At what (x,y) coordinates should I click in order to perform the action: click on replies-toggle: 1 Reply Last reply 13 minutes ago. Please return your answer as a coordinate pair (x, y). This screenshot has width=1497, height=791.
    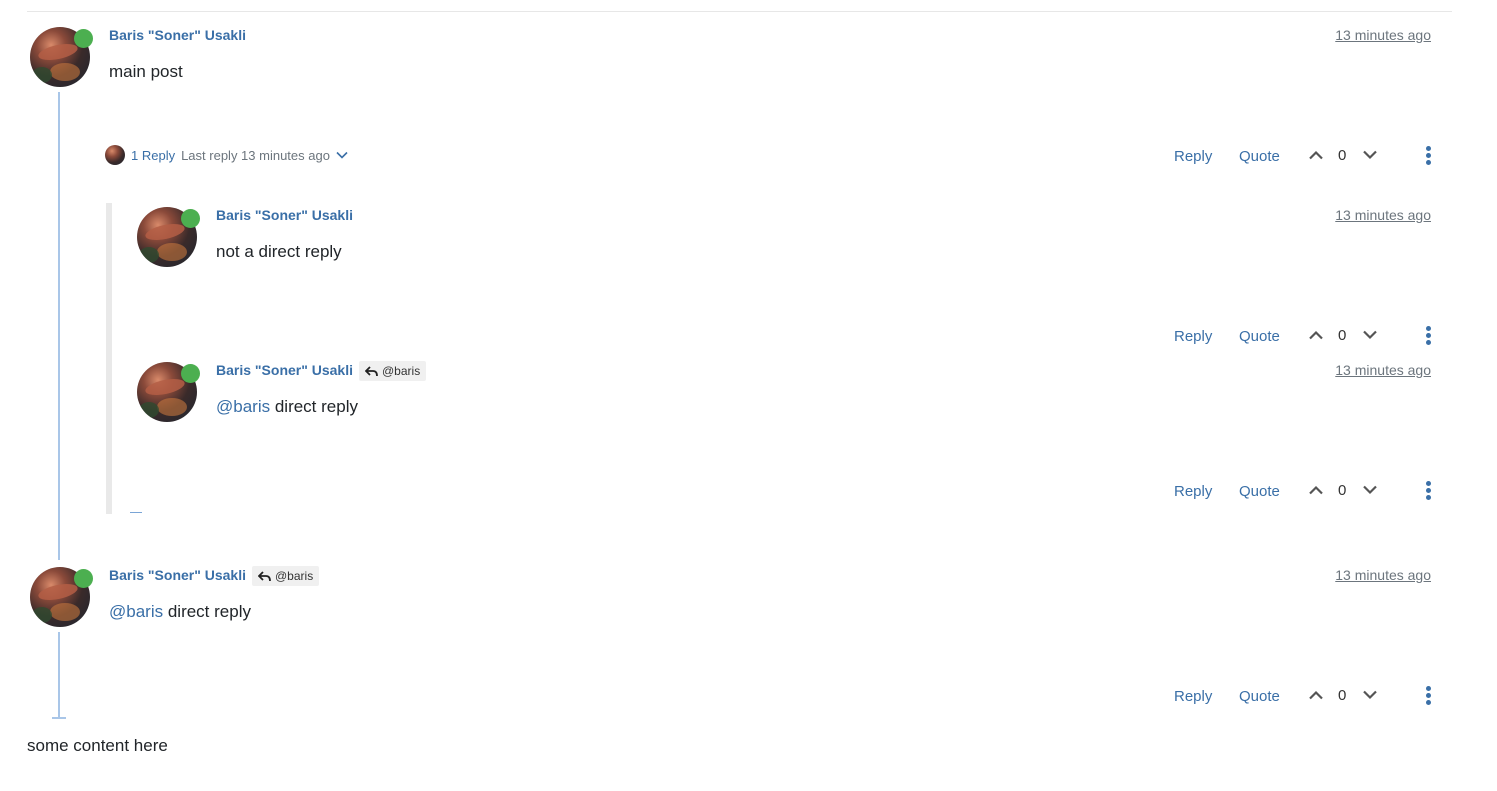
    Looking at the image, I should click on (226, 155).